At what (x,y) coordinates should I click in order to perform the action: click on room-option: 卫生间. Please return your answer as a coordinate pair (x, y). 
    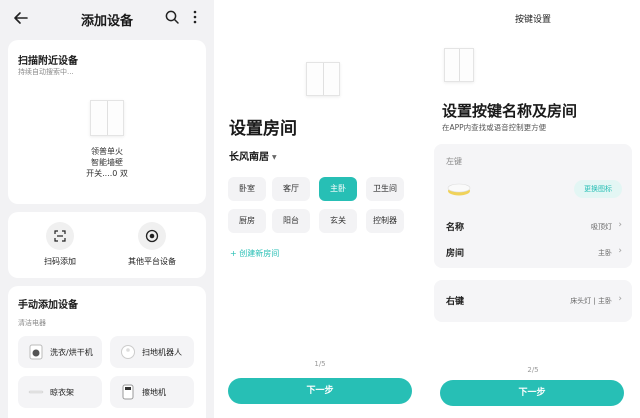
    Looking at the image, I should click on (385, 189).